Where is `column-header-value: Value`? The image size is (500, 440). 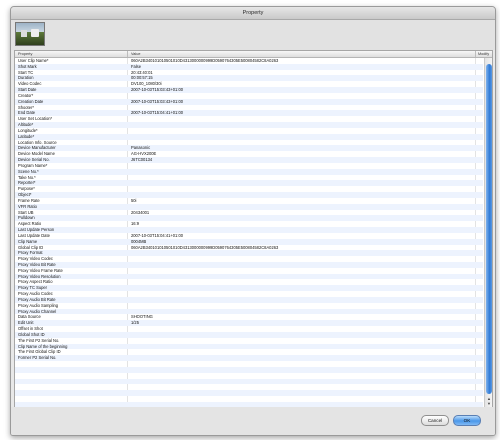 column-header-value: Value is located at coordinates (135, 54).